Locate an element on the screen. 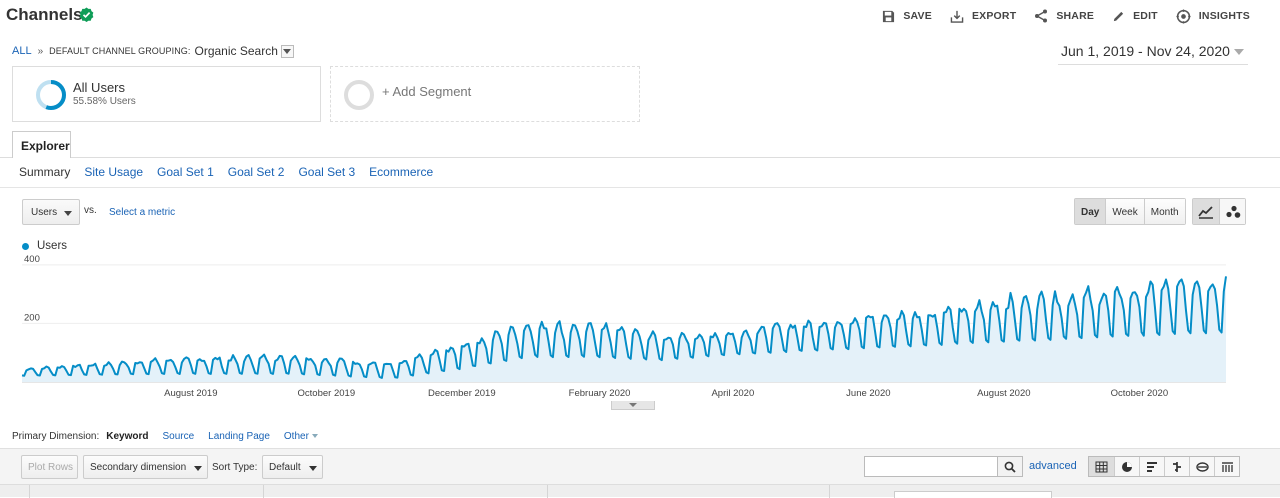 The height and width of the screenshot is (498, 1280). report-actions: SAVE EXPORT SHARE EDIT INSIGHTS is located at coordinates (1057, 16).